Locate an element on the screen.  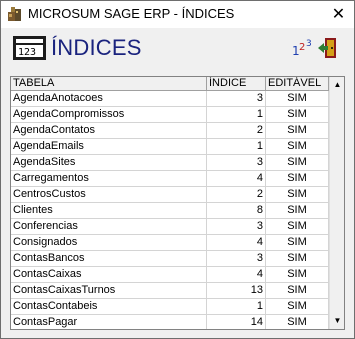
title-bar: MICROSUM SAGE ERP - ÍNDICES ✕ is located at coordinates (177, 14).